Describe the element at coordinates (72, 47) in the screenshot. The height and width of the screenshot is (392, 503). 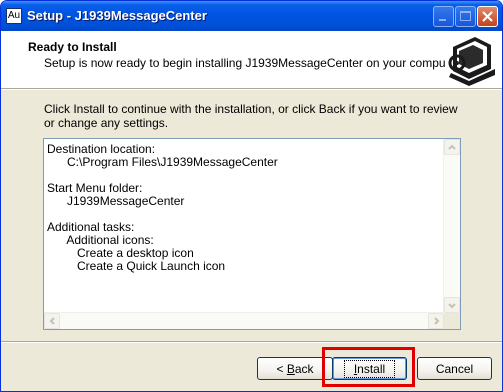
I see `page-title: Ready to Install` at that location.